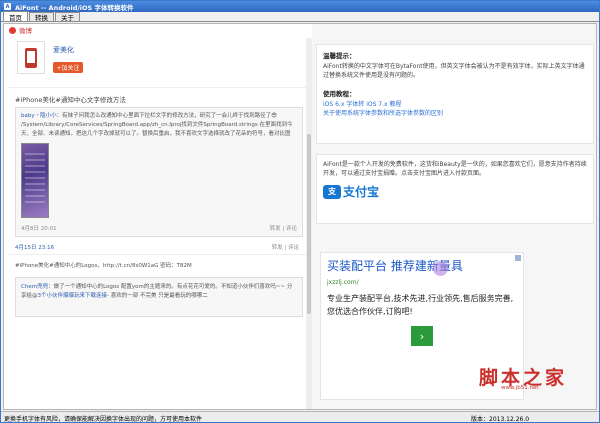 The image size is (600, 423). What do you see at coordinates (420, 305) in the screenshot?
I see `ad-body: 专业生产装配平台,技术先进,行业领先,售后服务完善,您优选合作伙伴,订购吧!` at bounding box center [420, 305].